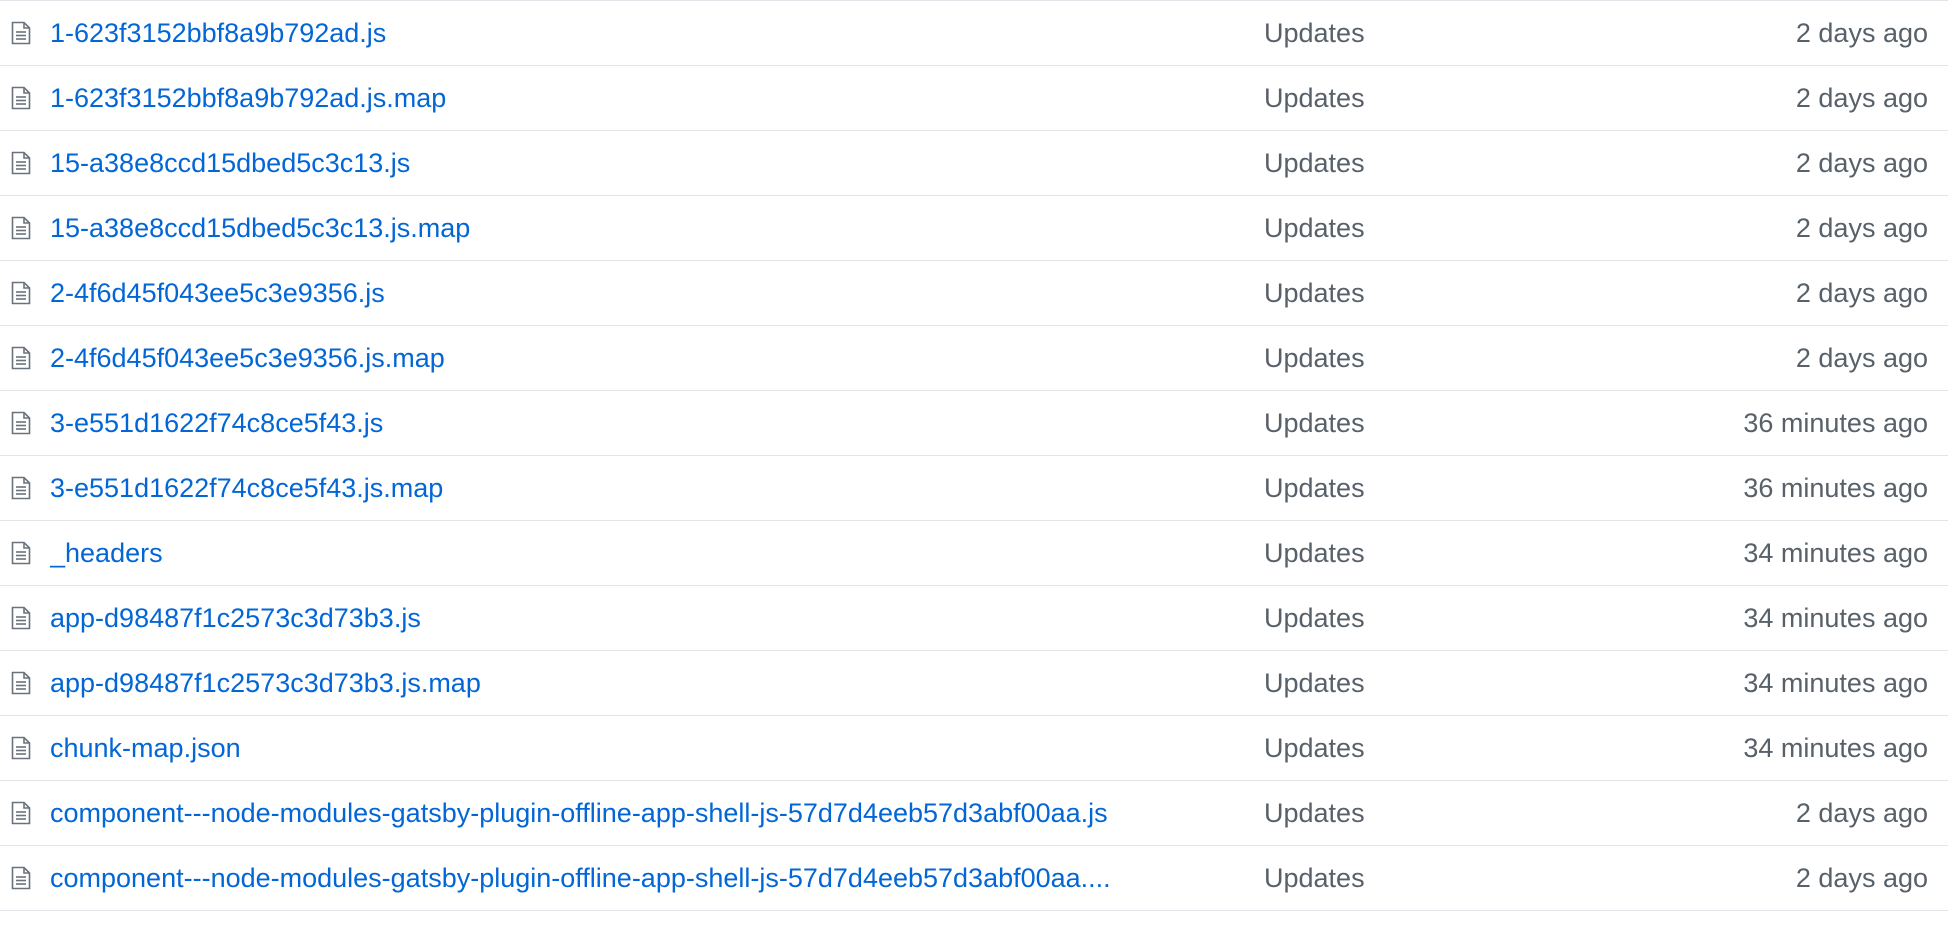  Describe the element at coordinates (642, 163) in the screenshot. I see `file-name-link: 15-a38e8ccd15dbed5c3c13.js` at that location.